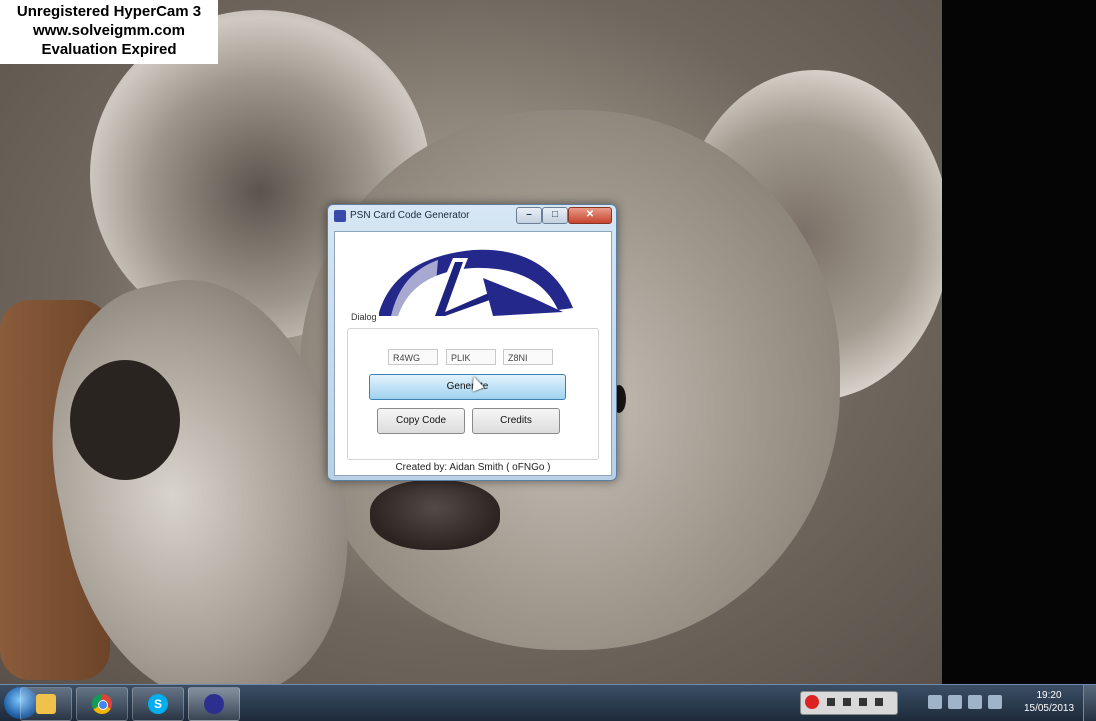 Image resolution: width=1096 pixels, height=721 pixels. Describe the element at coordinates (1089, 703) in the screenshot. I see `show-desktop-button` at that location.